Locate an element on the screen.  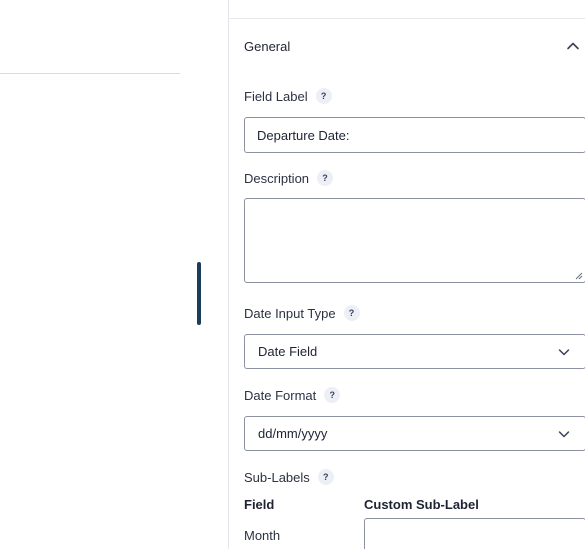
field-label-value: Departure Date: is located at coordinates (303, 135).